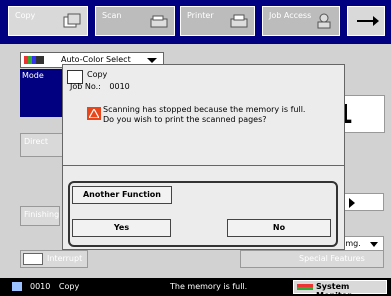 This screenshot has width=391, height=296. I want to click on interrupt-button: Interrupt, so click(54, 259).